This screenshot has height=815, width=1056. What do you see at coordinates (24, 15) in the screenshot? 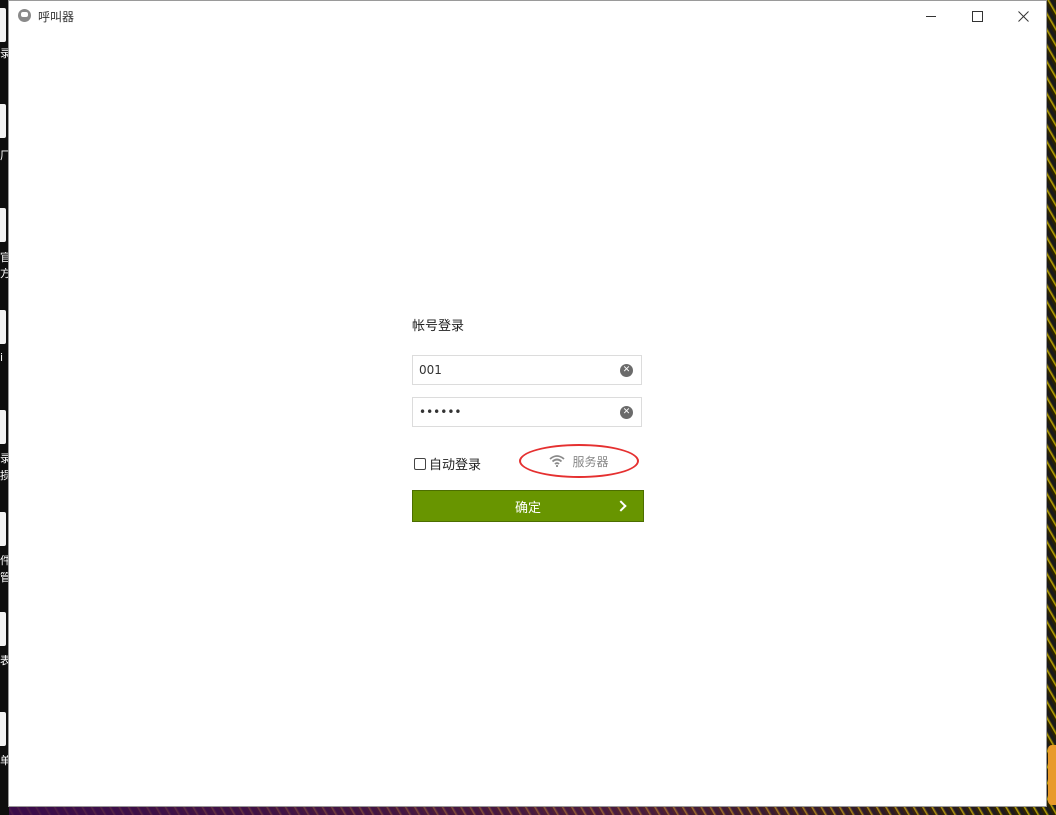
I see `app-logo-icon` at bounding box center [24, 15].